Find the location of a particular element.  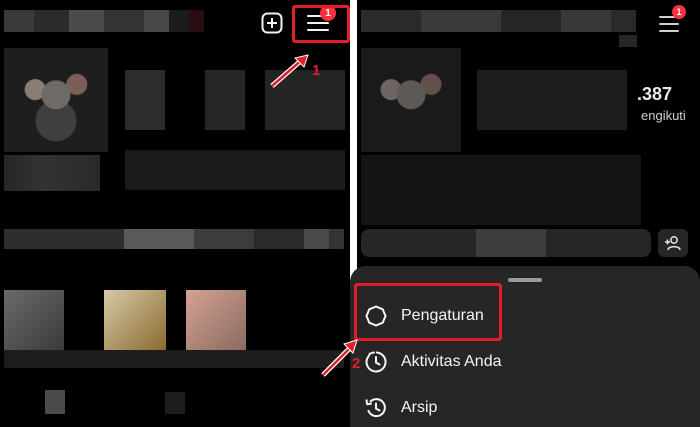

sheet-grabber is located at coordinates (525, 280).